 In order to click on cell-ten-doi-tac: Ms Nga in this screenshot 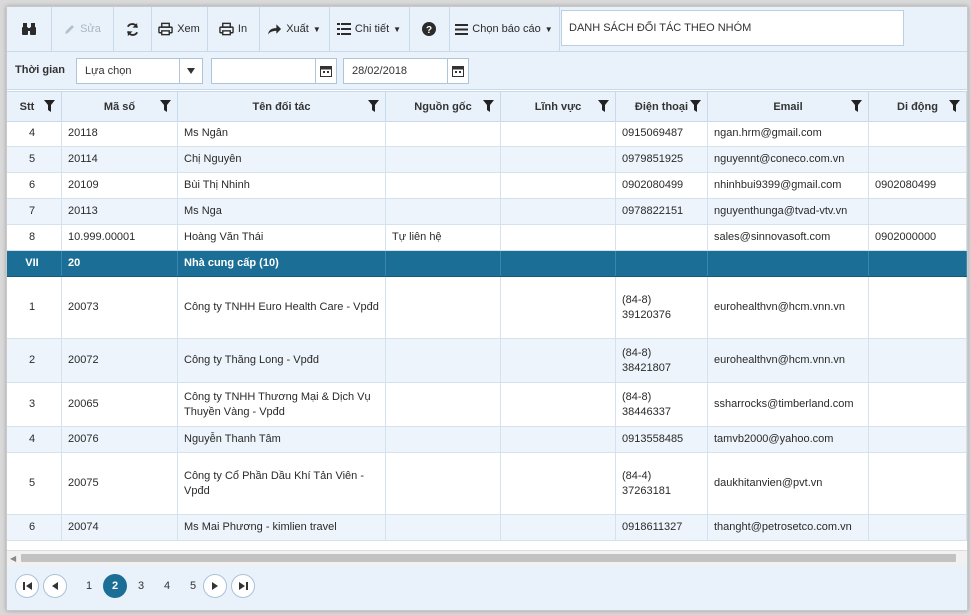, I will do `click(282, 211)`.